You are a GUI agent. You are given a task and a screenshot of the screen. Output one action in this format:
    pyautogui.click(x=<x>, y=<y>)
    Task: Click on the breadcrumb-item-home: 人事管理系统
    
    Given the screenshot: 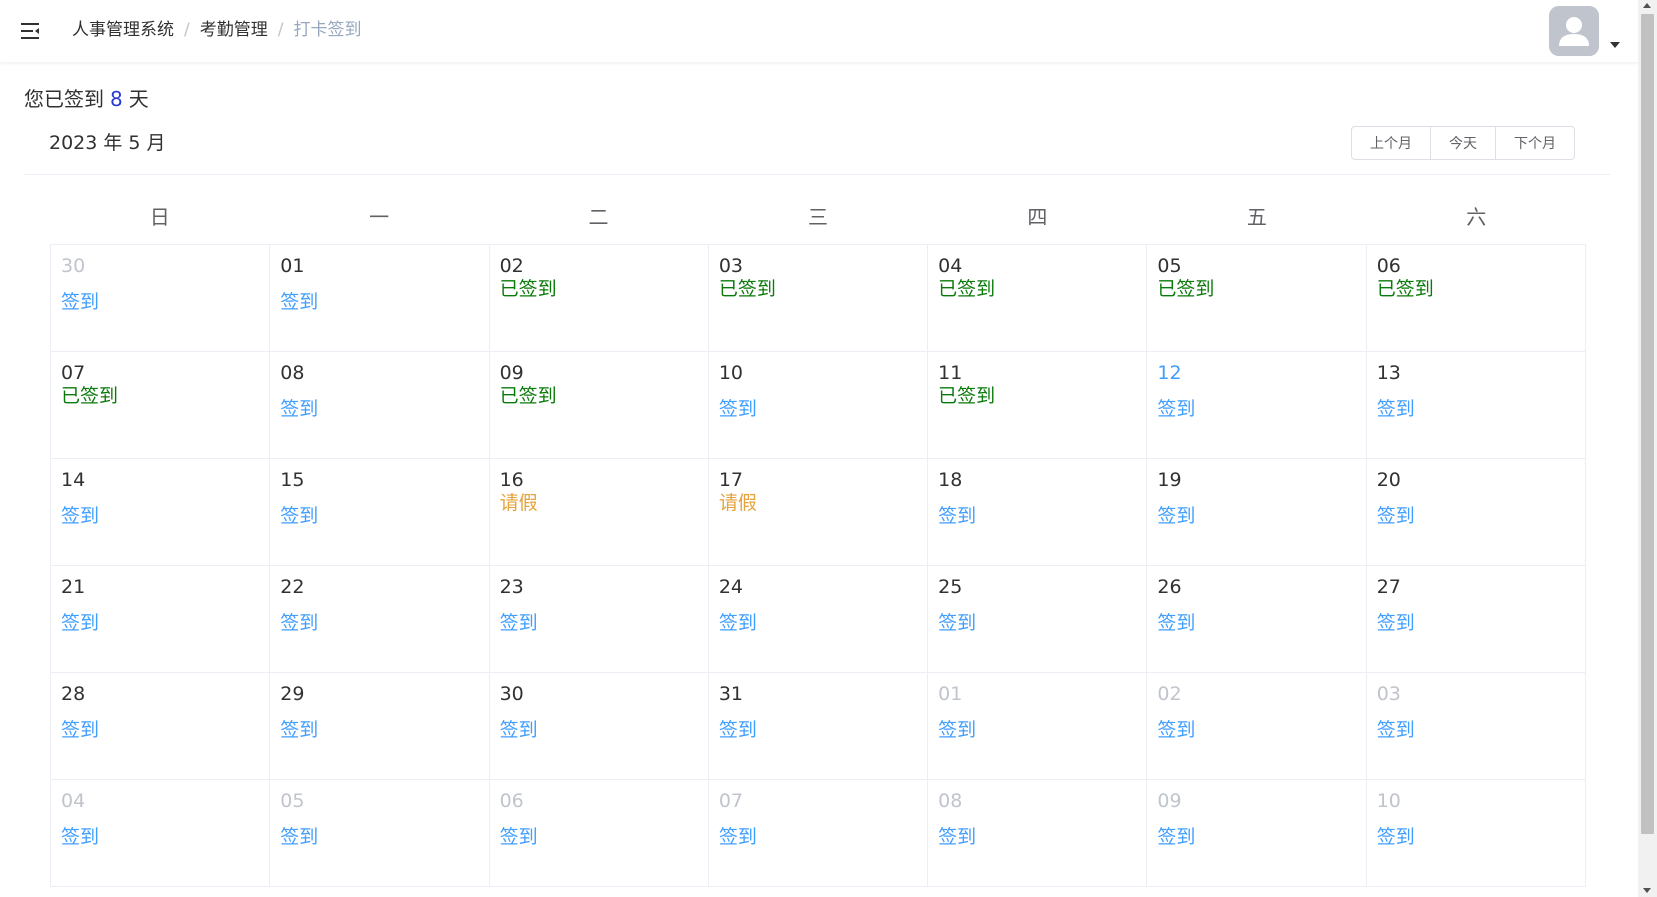 What is the action you would take?
    pyautogui.click(x=123, y=30)
    